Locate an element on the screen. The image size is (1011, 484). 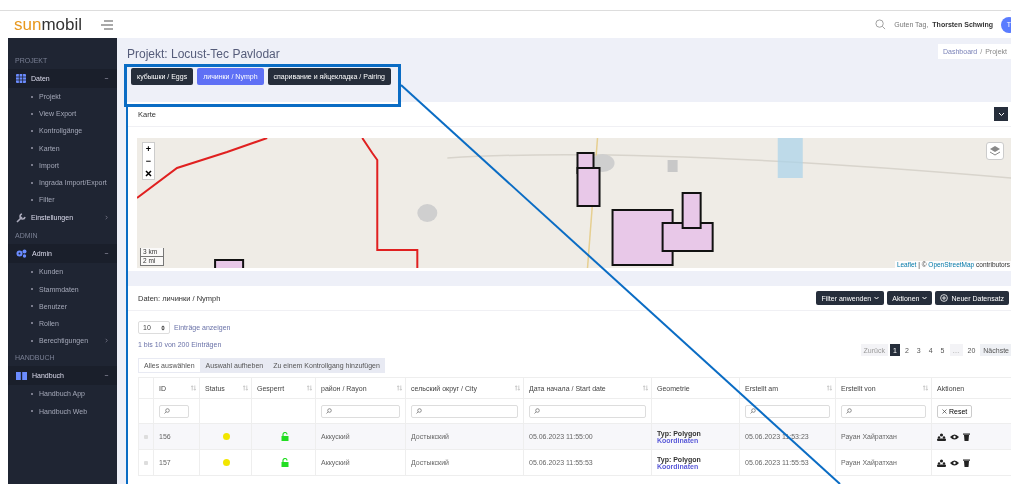
logo: sunmobil is located at coordinates (48, 24).